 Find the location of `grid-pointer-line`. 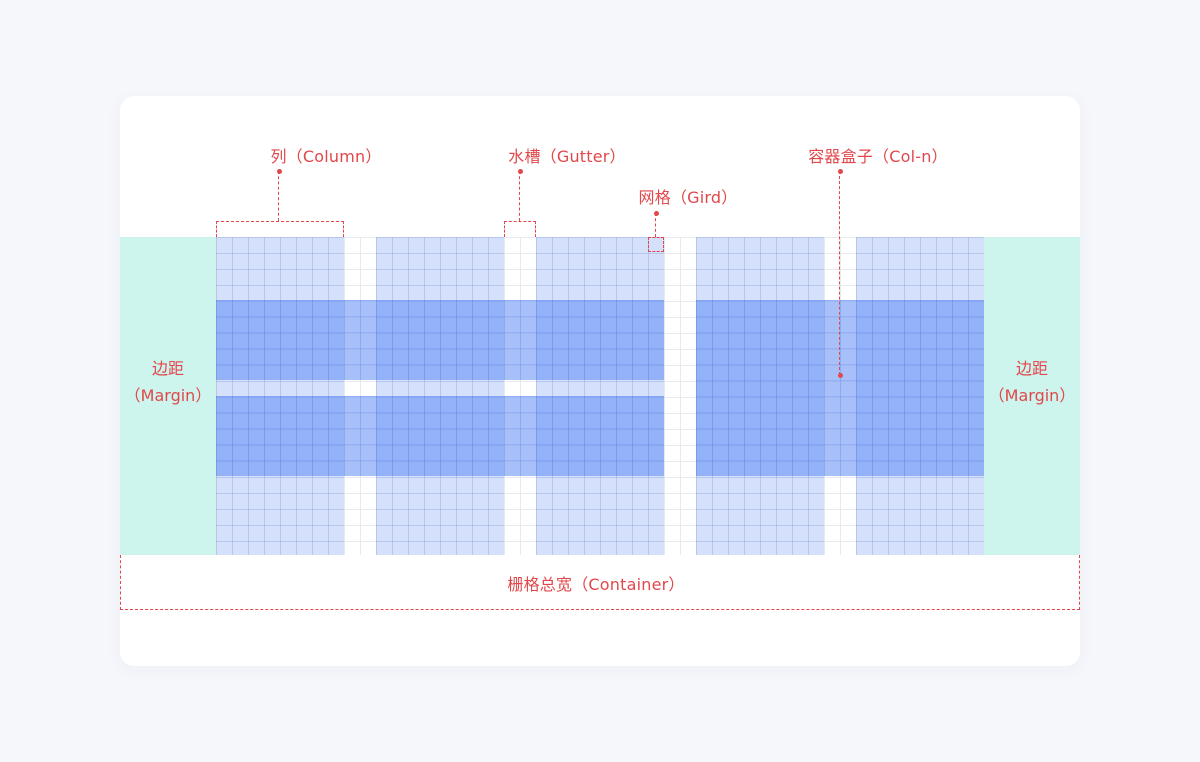

grid-pointer-line is located at coordinates (655, 225).